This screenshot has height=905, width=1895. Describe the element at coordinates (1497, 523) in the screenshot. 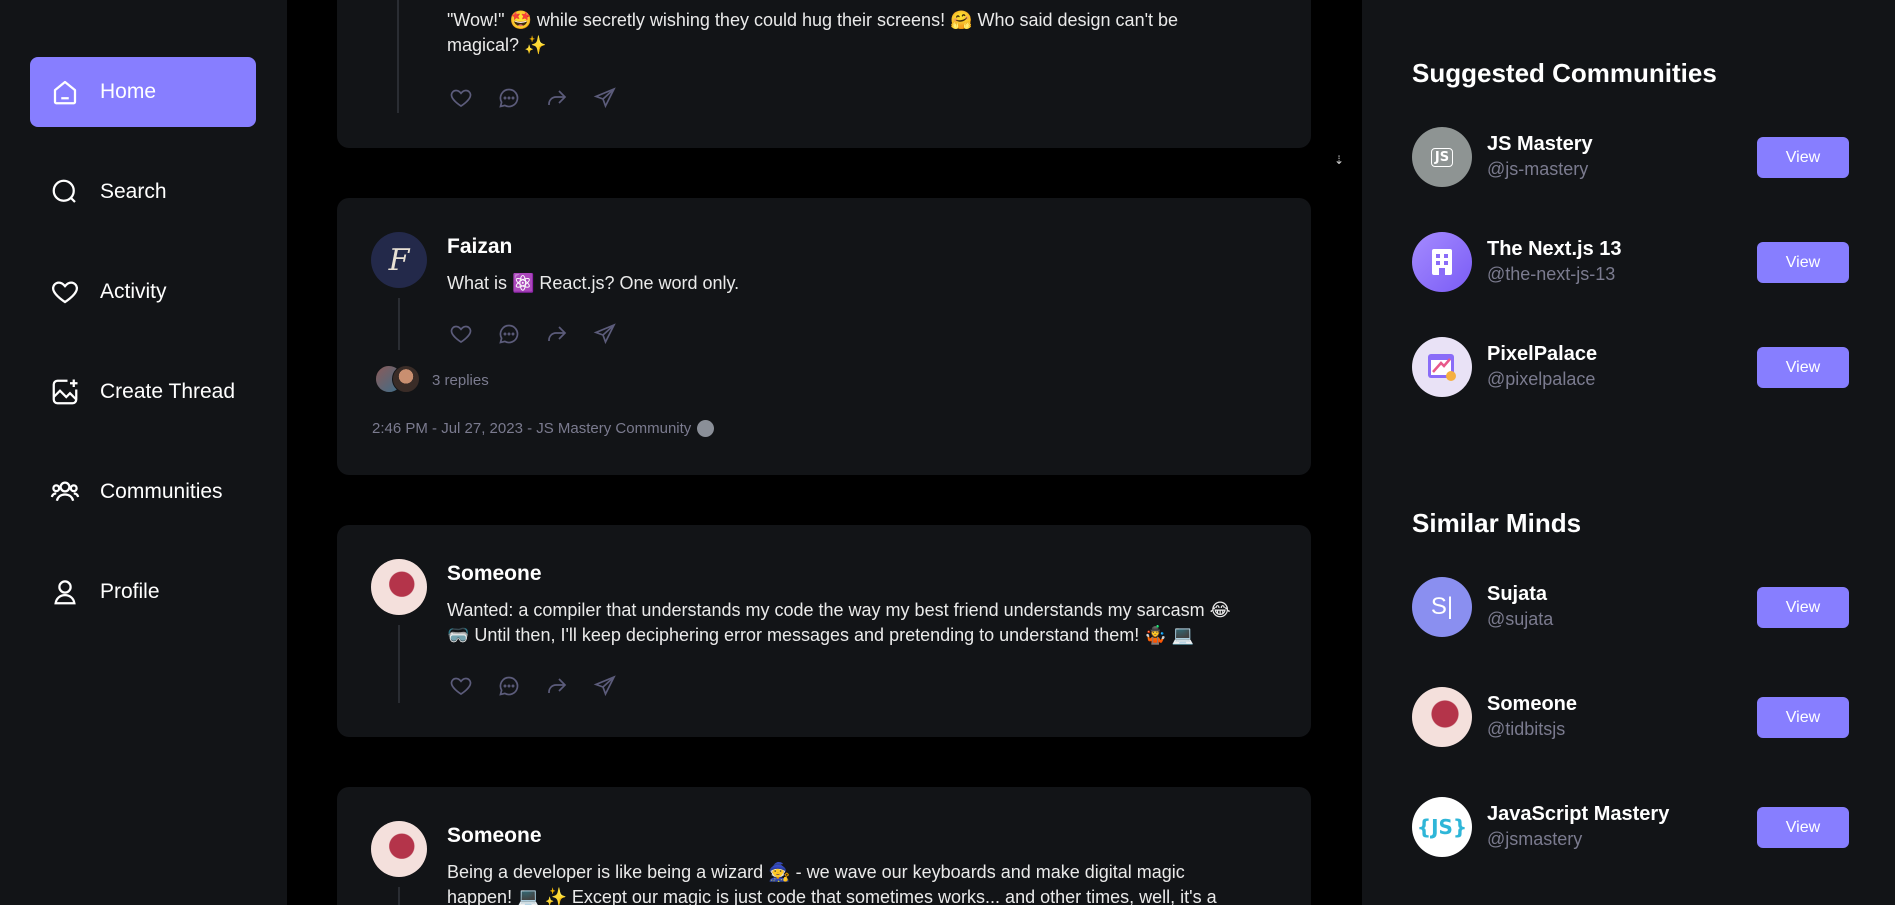

I see `similar-minds-title: Similar Minds` at that location.